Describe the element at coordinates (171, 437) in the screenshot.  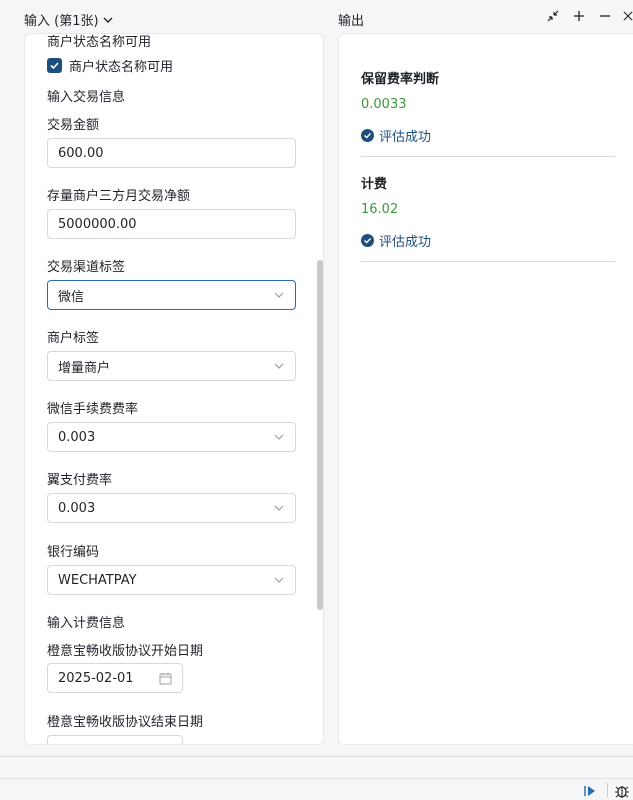
I see `wechat-rate-select: 0.003` at that location.